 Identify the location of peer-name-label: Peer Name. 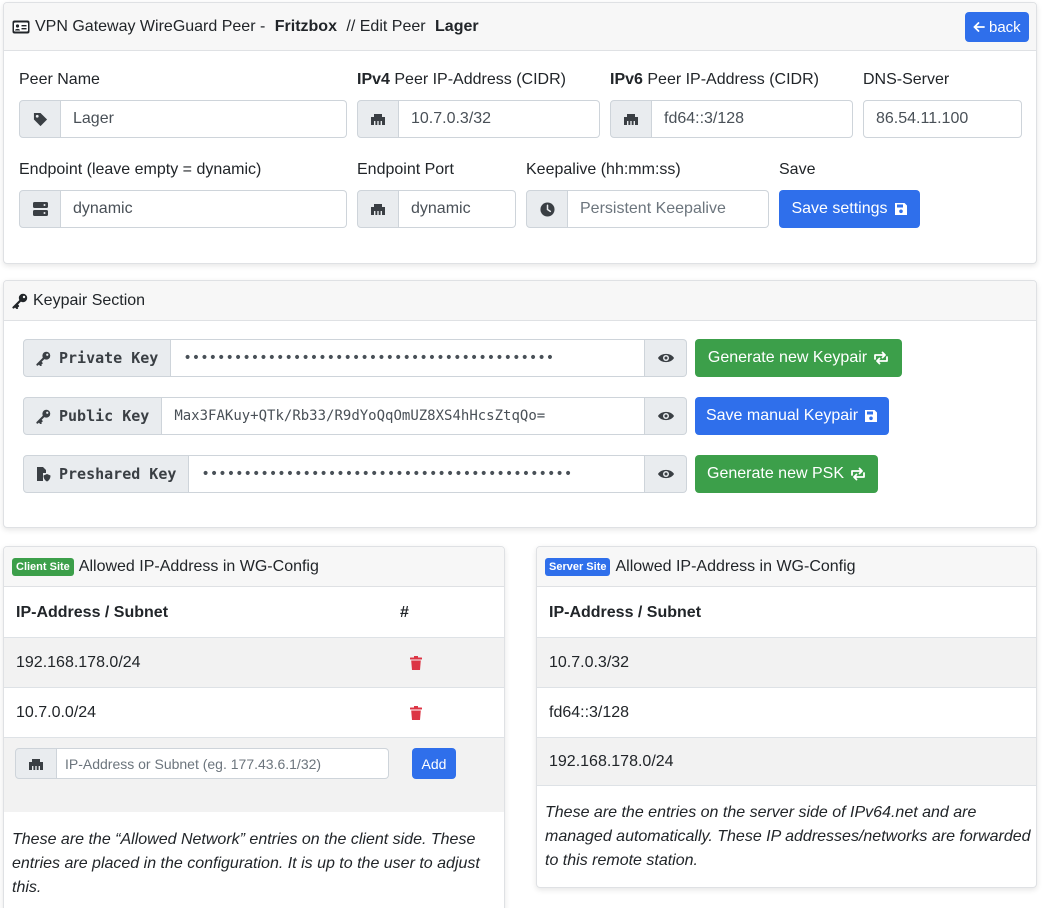
(59, 79).